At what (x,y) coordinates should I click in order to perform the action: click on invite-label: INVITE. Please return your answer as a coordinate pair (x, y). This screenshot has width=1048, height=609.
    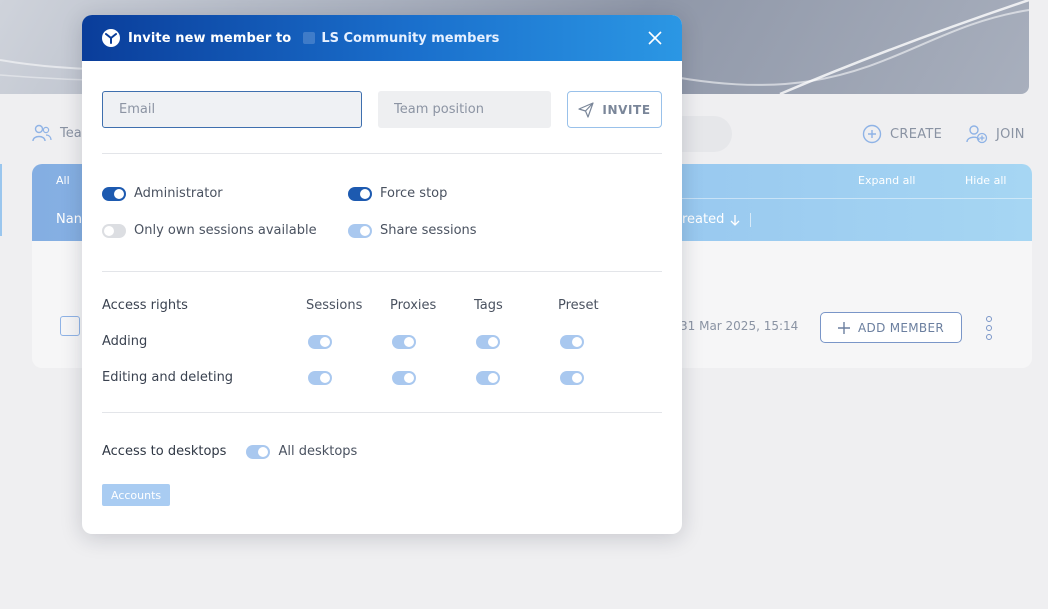
    Looking at the image, I should click on (626, 109).